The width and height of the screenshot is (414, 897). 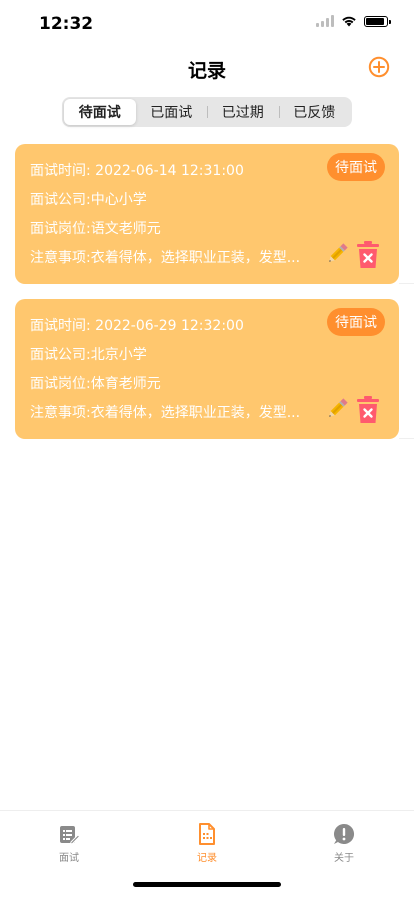 What do you see at coordinates (344, 858) in the screenshot?
I see `tab-label: 关于` at bounding box center [344, 858].